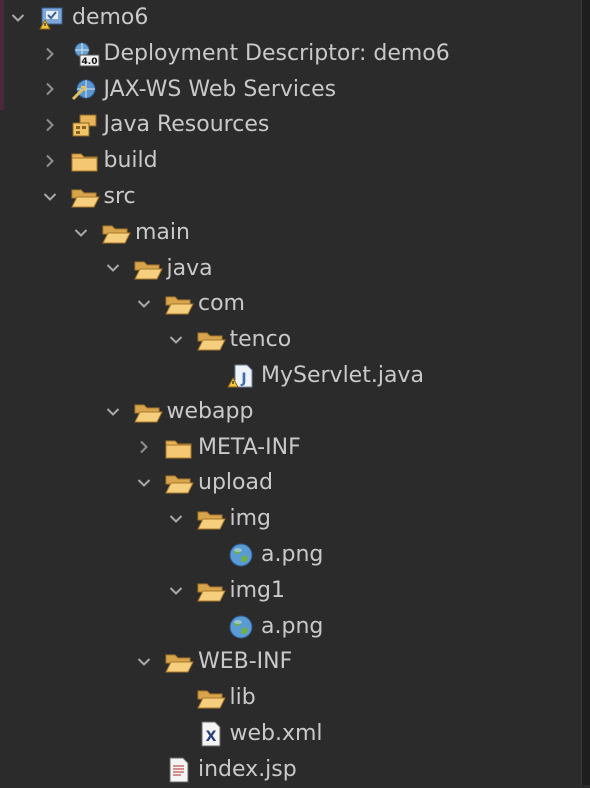 This screenshot has height=788, width=590. I want to click on tree-item-label: MyServlet.java, so click(342, 375).